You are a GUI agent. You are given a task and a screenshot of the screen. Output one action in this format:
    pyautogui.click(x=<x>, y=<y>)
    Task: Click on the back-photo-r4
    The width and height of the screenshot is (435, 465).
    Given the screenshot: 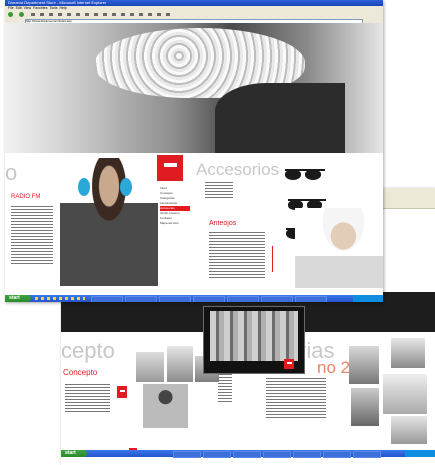 What is the action you would take?
    pyautogui.click(x=365, y=407)
    